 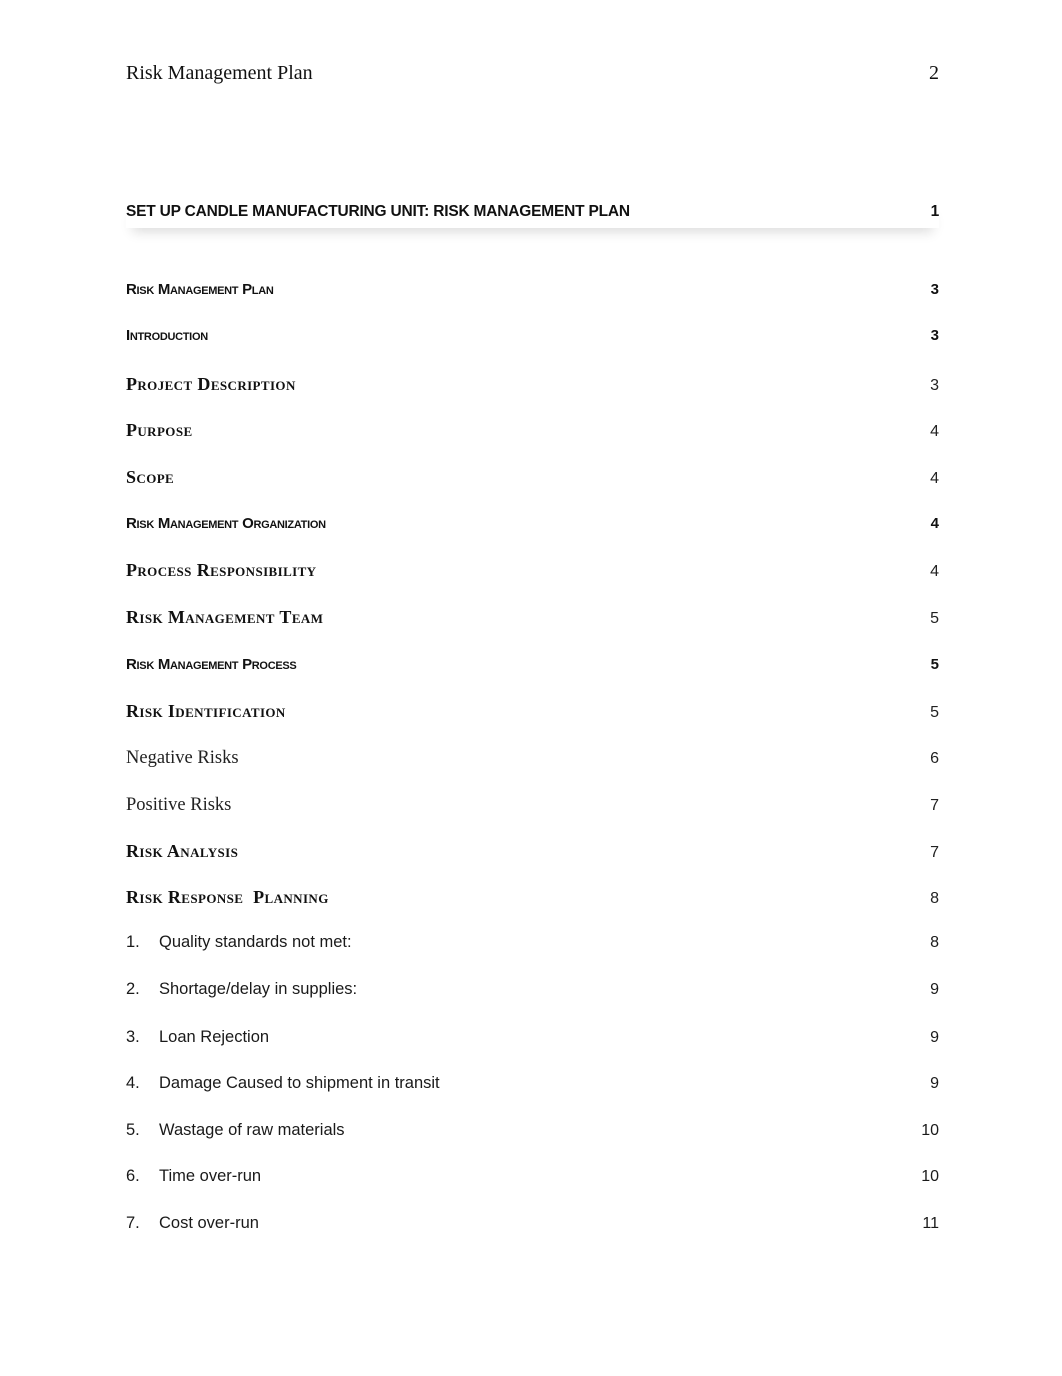 I want to click on toc-entry-label: Process Responsibility, so click(x=221, y=570).